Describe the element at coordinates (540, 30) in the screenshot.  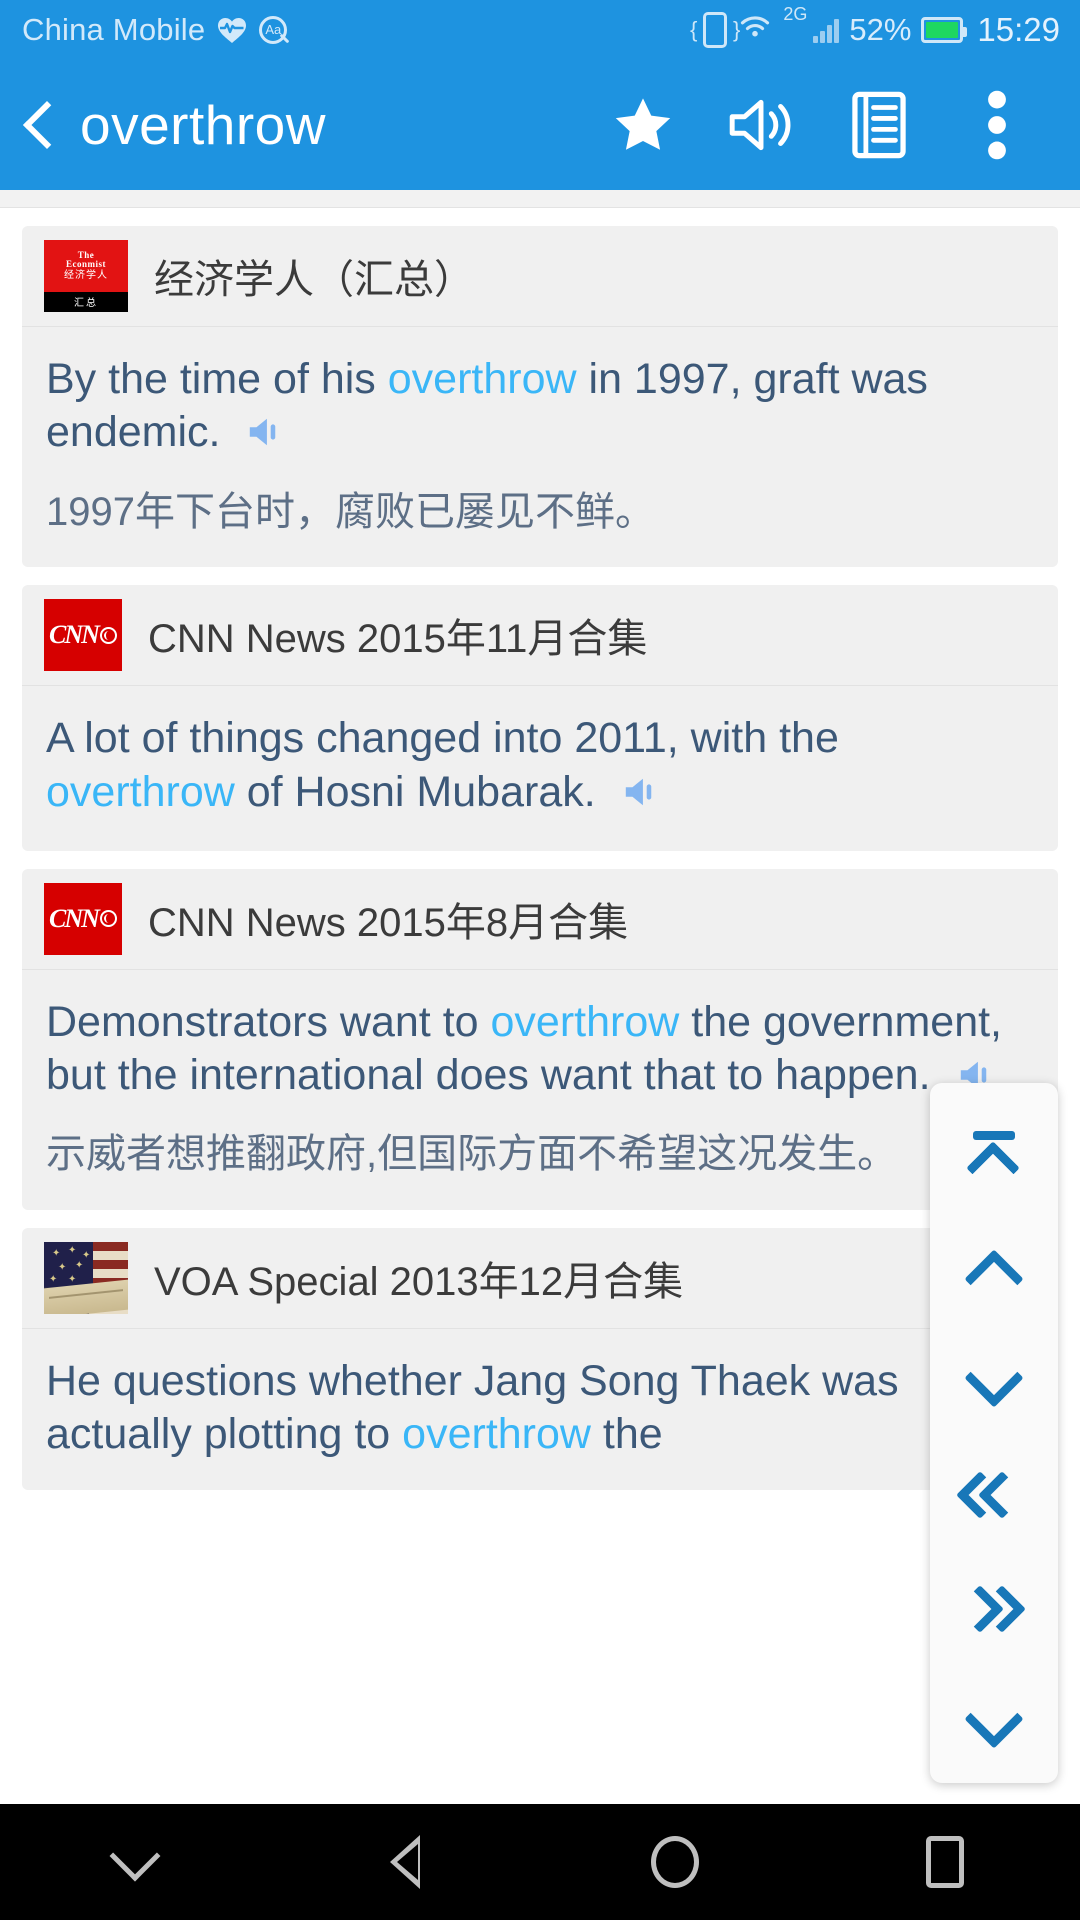
I see `status-bar: China Mobile Aa 2G 52% 15:29` at that location.